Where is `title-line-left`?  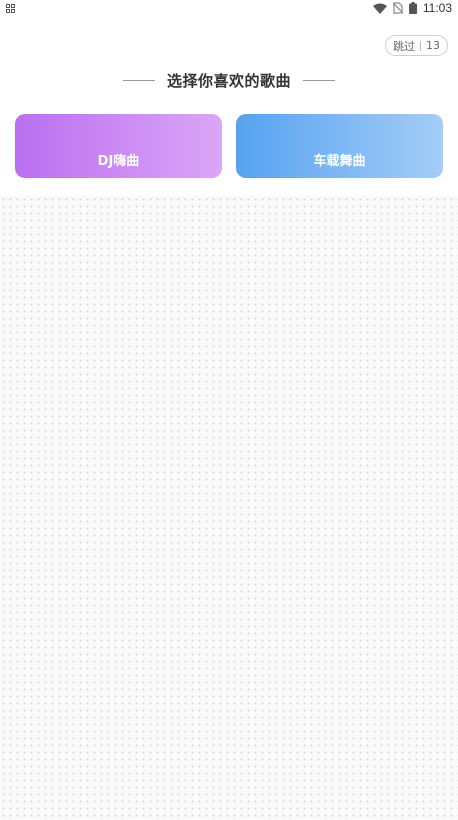
title-line-left is located at coordinates (138, 80).